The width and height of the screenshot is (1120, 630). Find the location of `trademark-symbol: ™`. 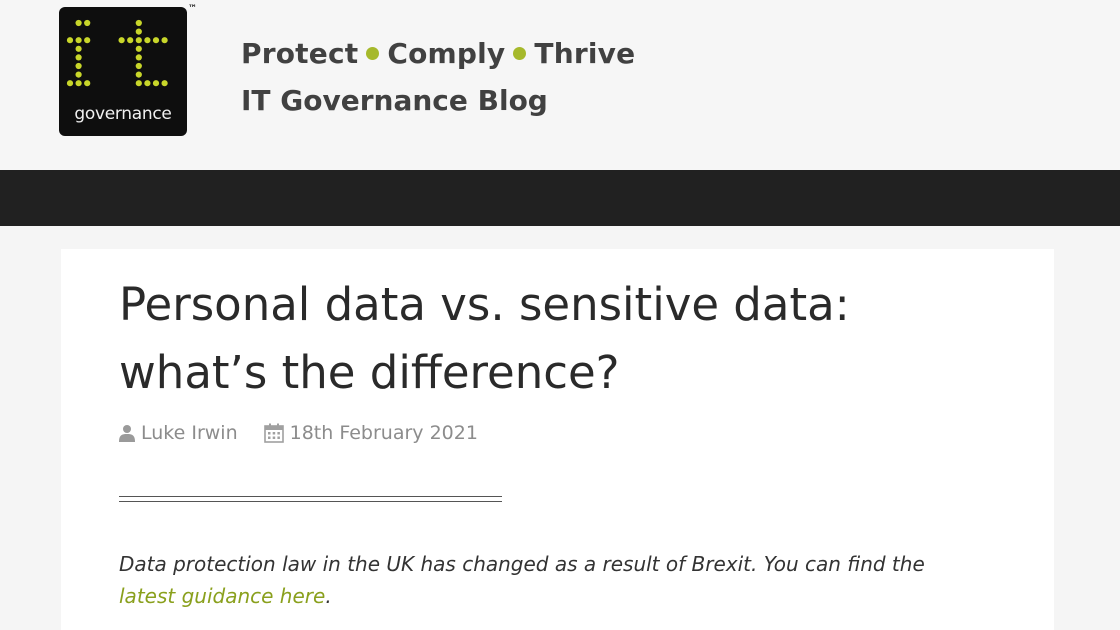

trademark-symbol: ™ is located at coordinates (192, 9).